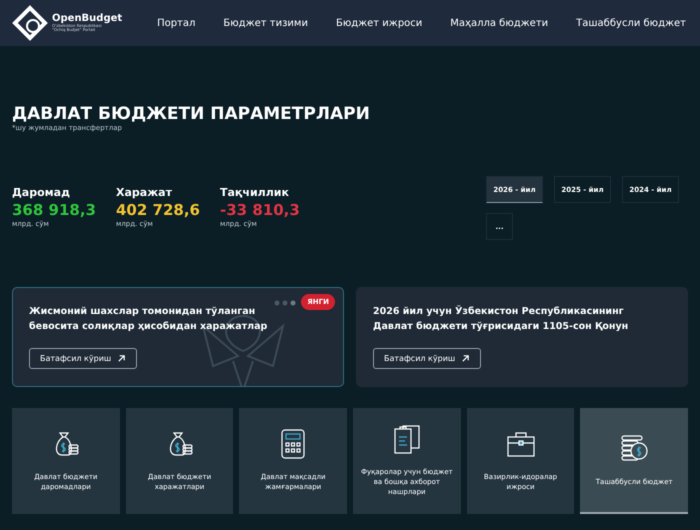  What do you see at coordinates (41, 193) in the screenshot?
I see `stat-label: Даромад` at bounding box center [41, 193].